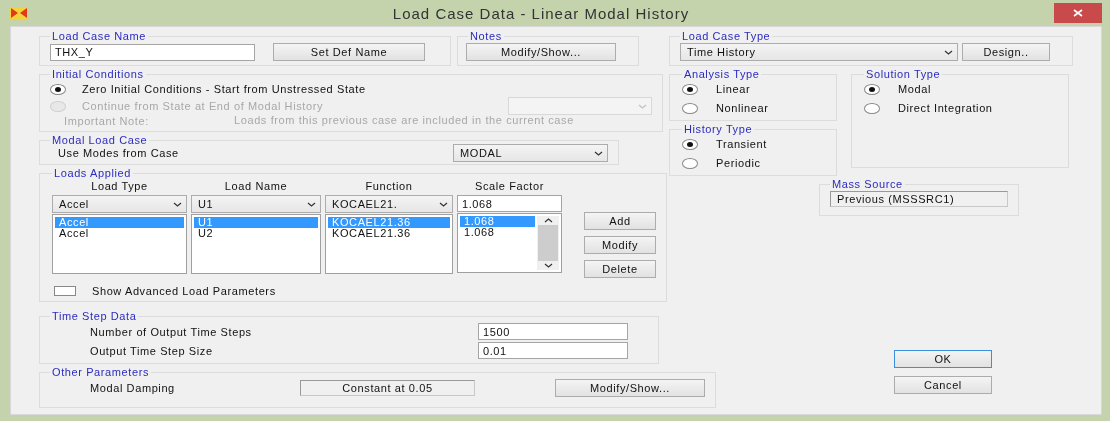 The height and width of the screenshot is (423, 1117). Describe the element at coordinates (943, 359) in the screenshot. I see `dialog-button: OK` at that location.